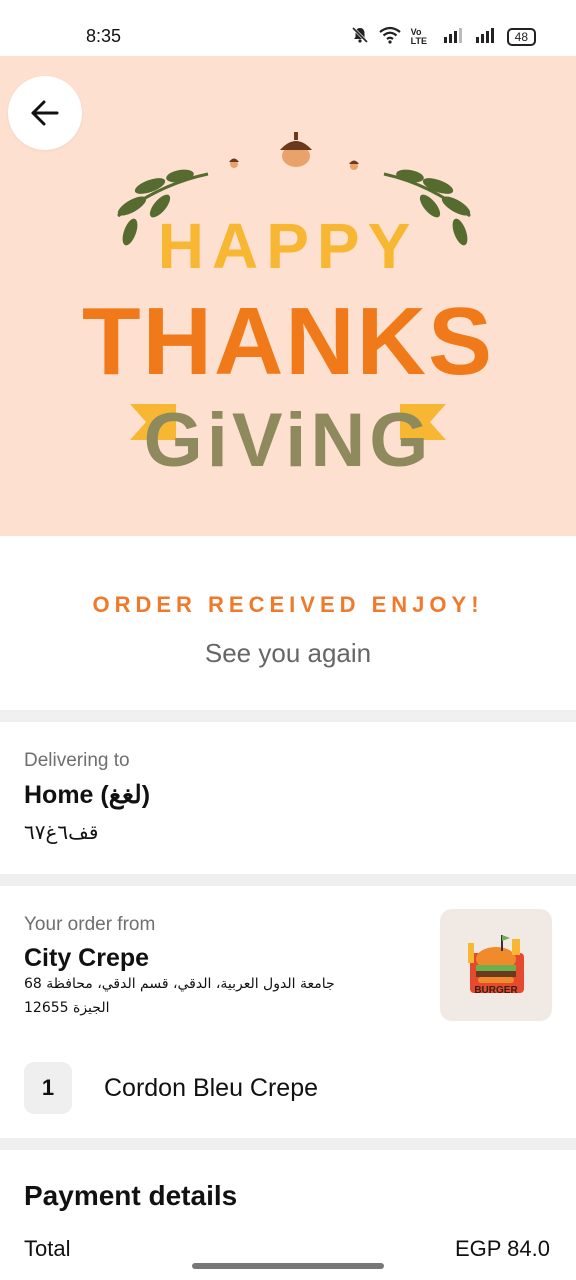  Describe the element at coordinates (48, 1088) in the screenshot. I see `item-quantity: 1` at that location.